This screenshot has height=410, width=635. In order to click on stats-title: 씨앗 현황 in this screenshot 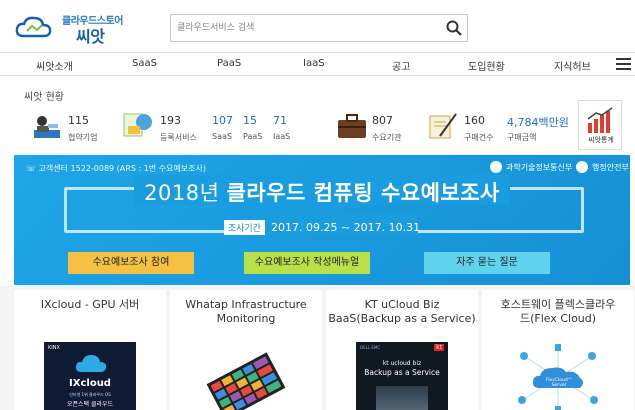, I will do `click(44, 97)`.